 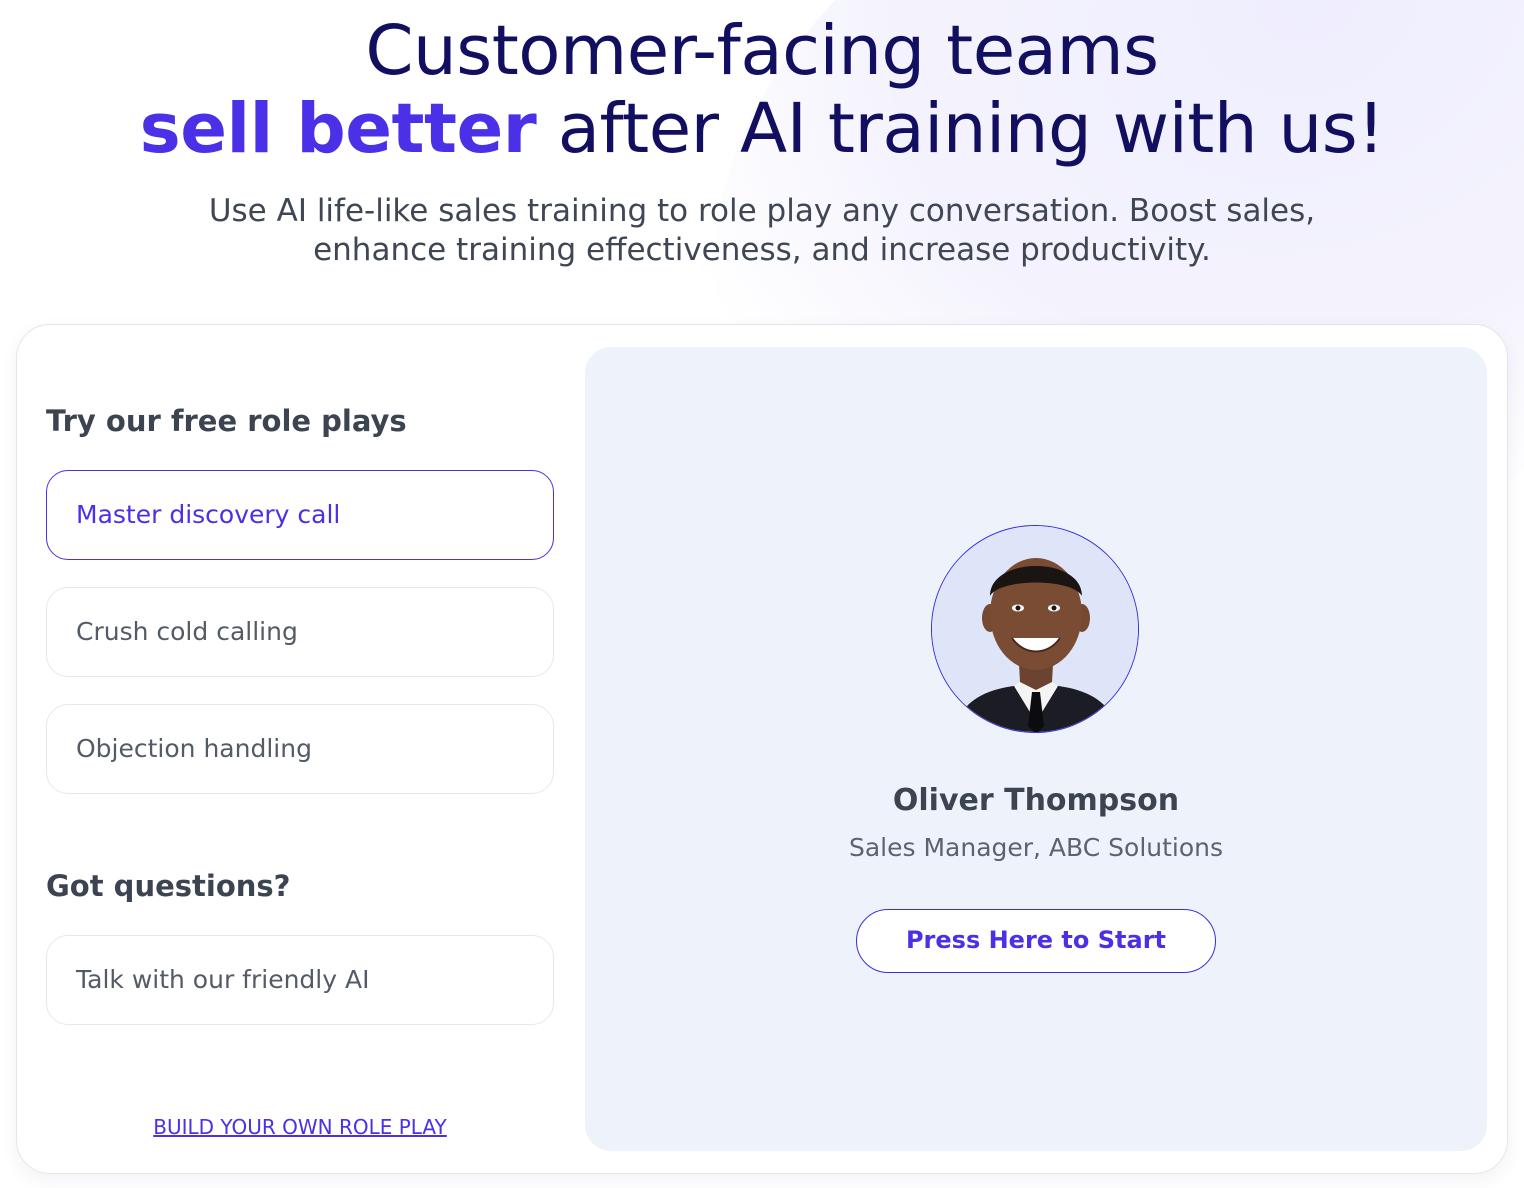 I want to click on build-your-own-role-play-link: BUILD YOUR OWN ROLE PLAY, so click(x=300, y=1127).